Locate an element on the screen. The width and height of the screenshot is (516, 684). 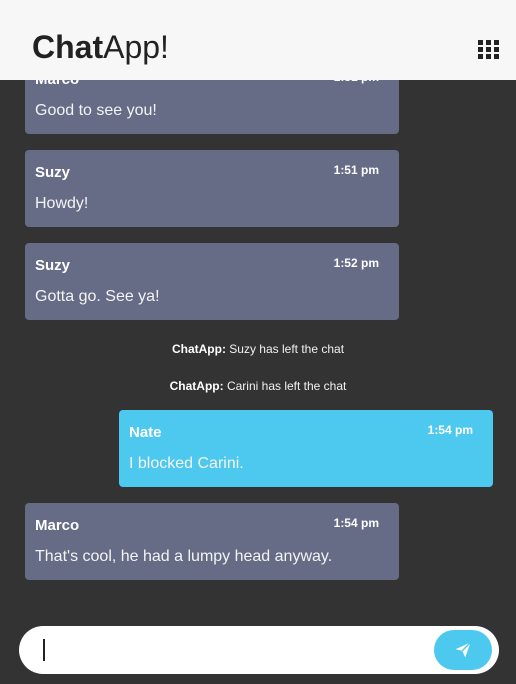
message-author: Marco is located at coordinates (57, 525).